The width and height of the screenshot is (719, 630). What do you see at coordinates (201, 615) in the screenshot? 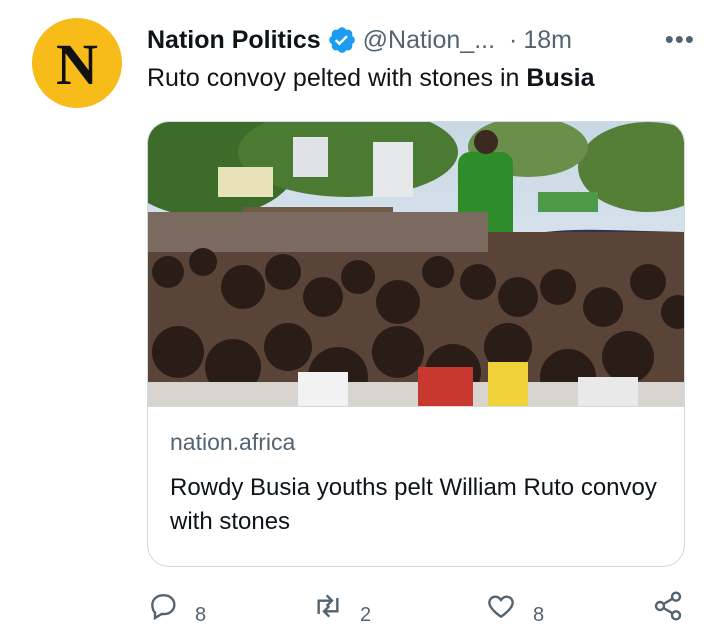
I see `reply-count: 8` at bounding box center [201, 615].